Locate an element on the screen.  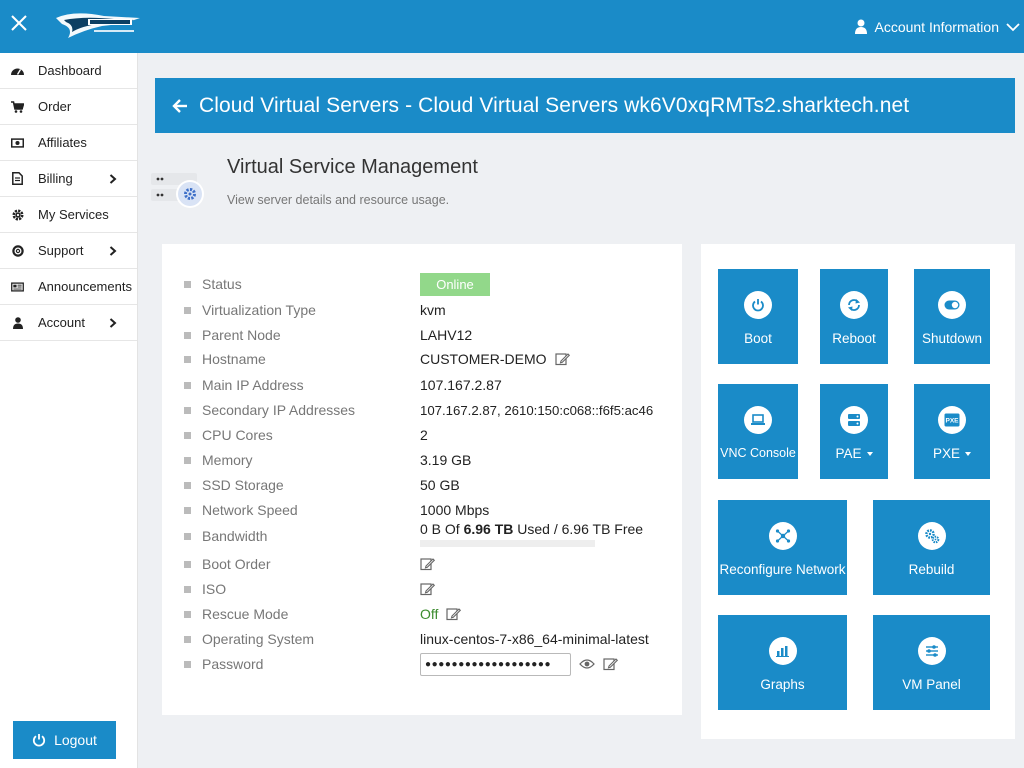
bandwidth-suffix: Used / 6.96 TB Free is located at coordinates (580, 529).